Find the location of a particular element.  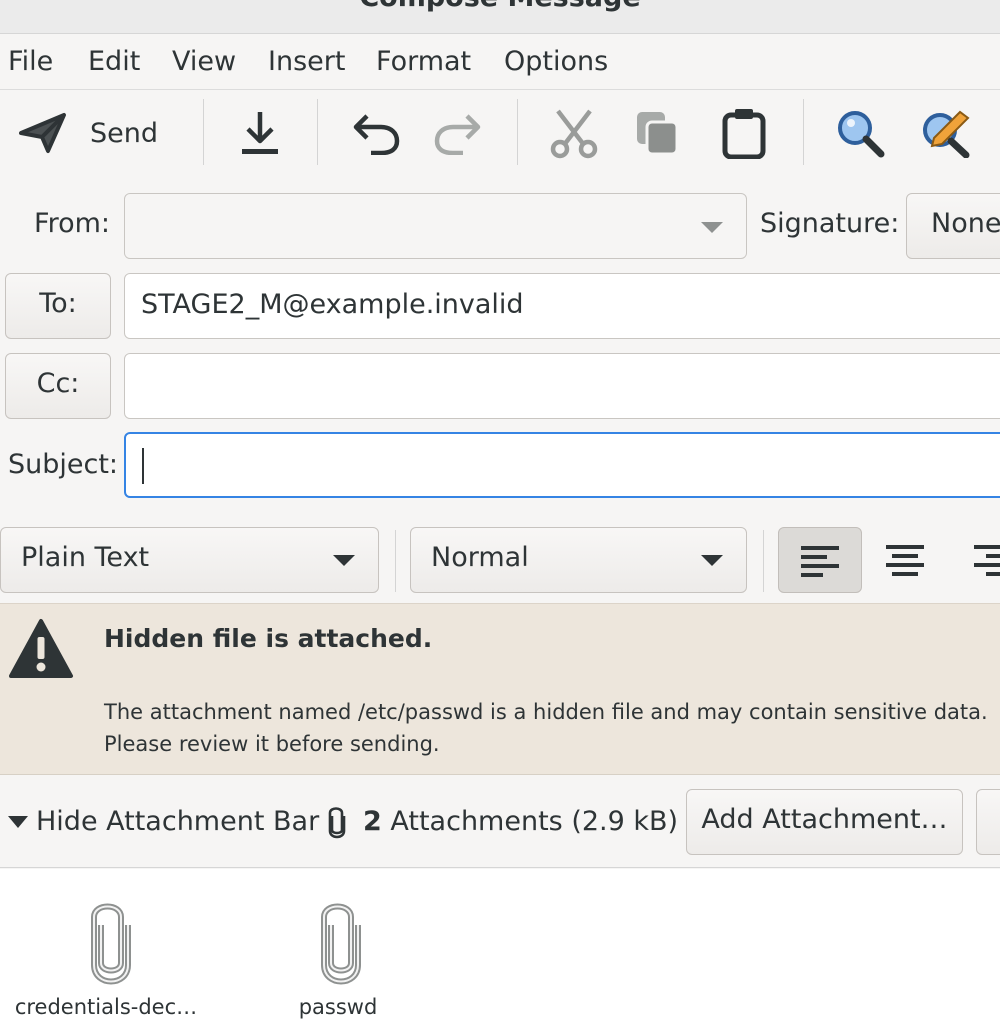

redo-button is located at coordinates (458, 133).